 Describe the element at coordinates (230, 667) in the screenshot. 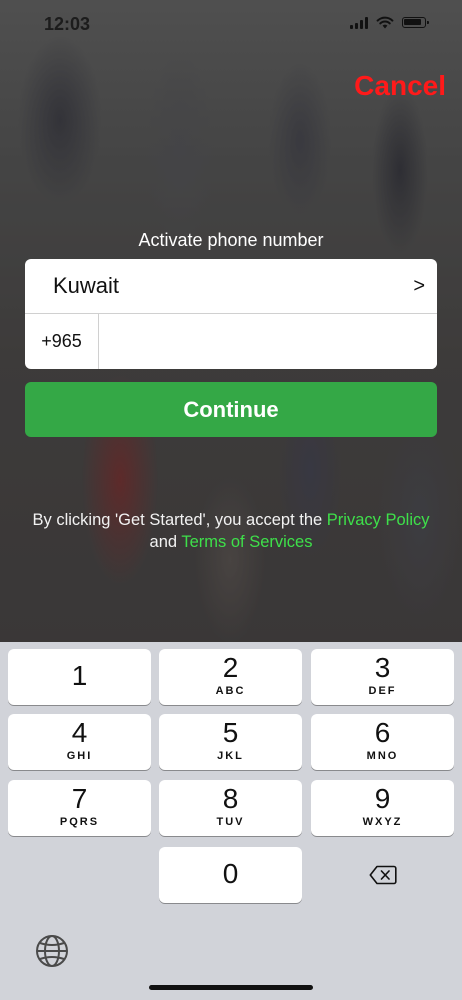

I see `key-digit: 2` at that location.